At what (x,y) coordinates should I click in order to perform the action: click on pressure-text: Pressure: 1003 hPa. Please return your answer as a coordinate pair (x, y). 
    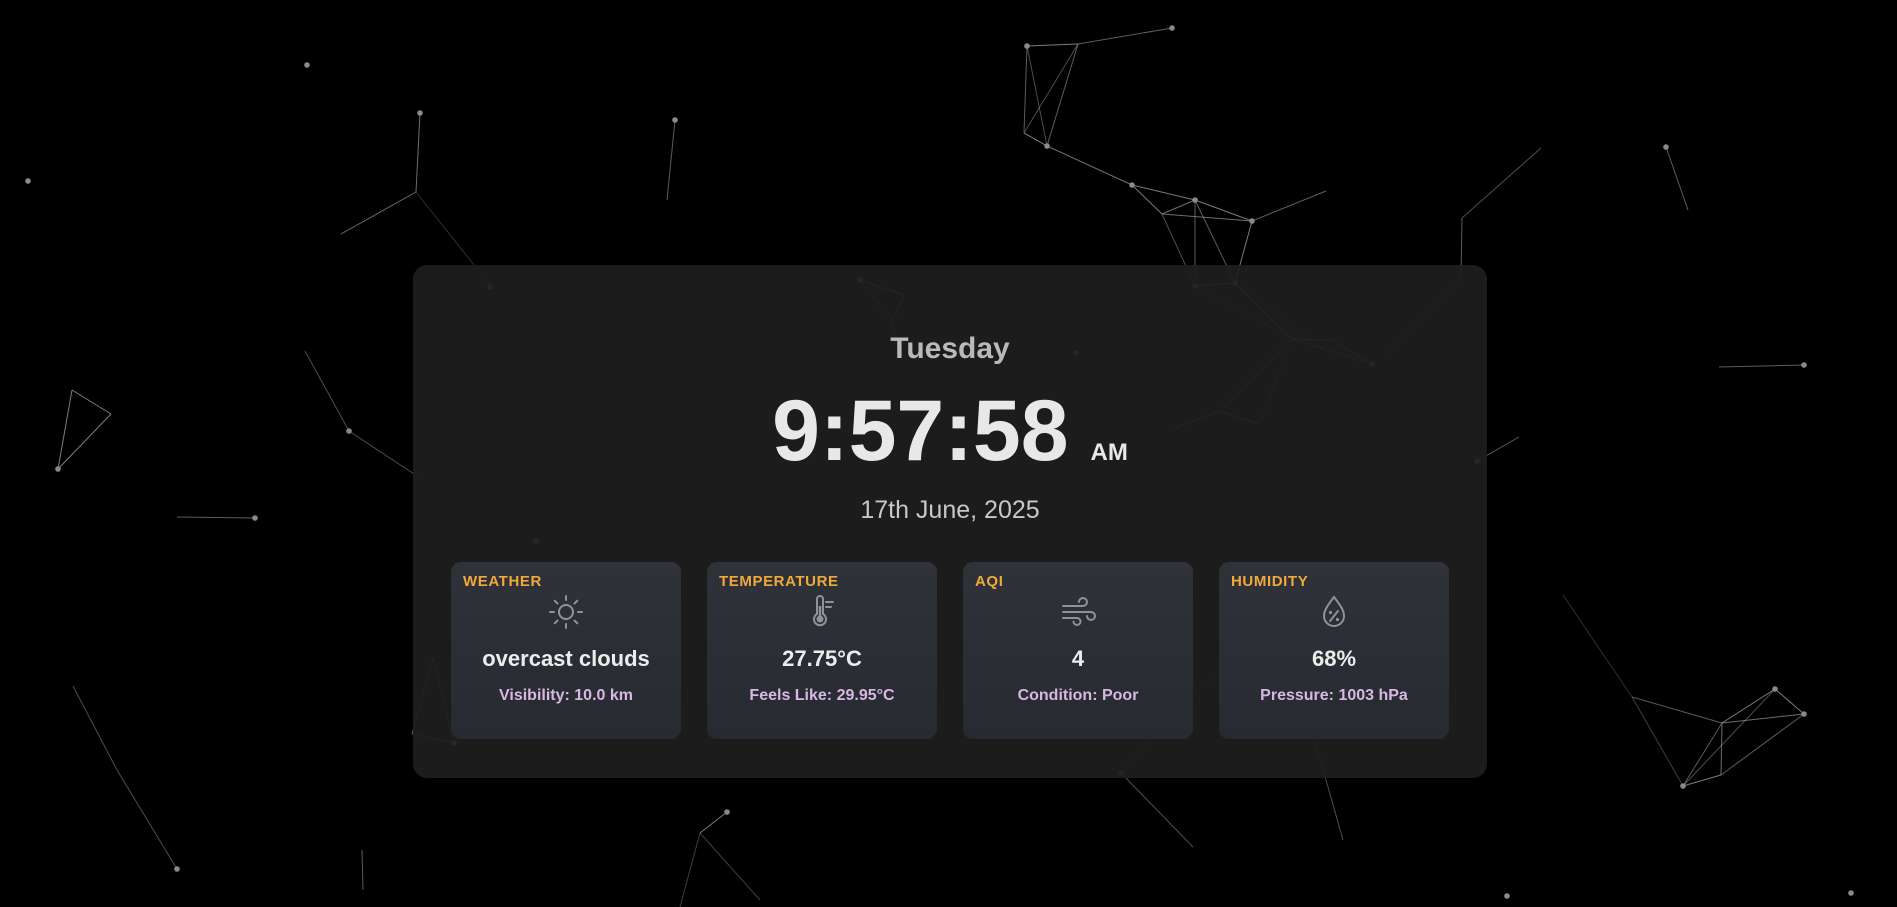
    Looking at the image, I should click on (1334, 695).